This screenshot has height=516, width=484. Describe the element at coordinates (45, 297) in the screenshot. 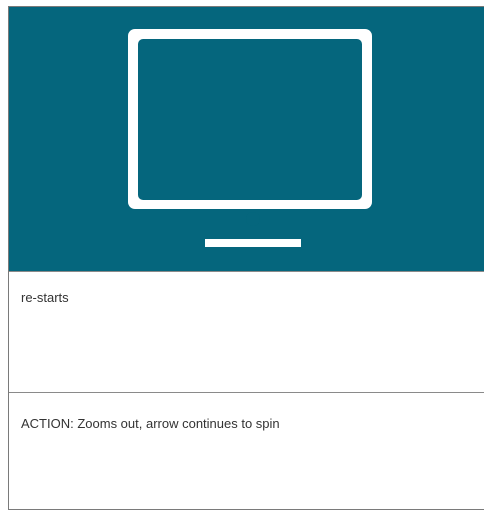

I see `note-text: re-starts` at that location.